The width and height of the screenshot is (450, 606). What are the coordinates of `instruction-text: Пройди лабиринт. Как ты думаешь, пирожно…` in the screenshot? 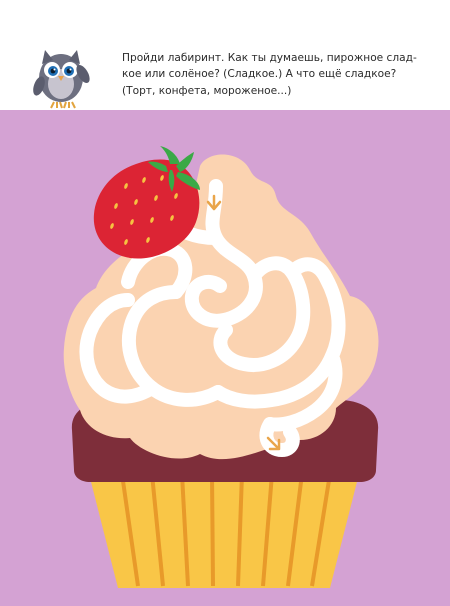 It's located at (272, 74).